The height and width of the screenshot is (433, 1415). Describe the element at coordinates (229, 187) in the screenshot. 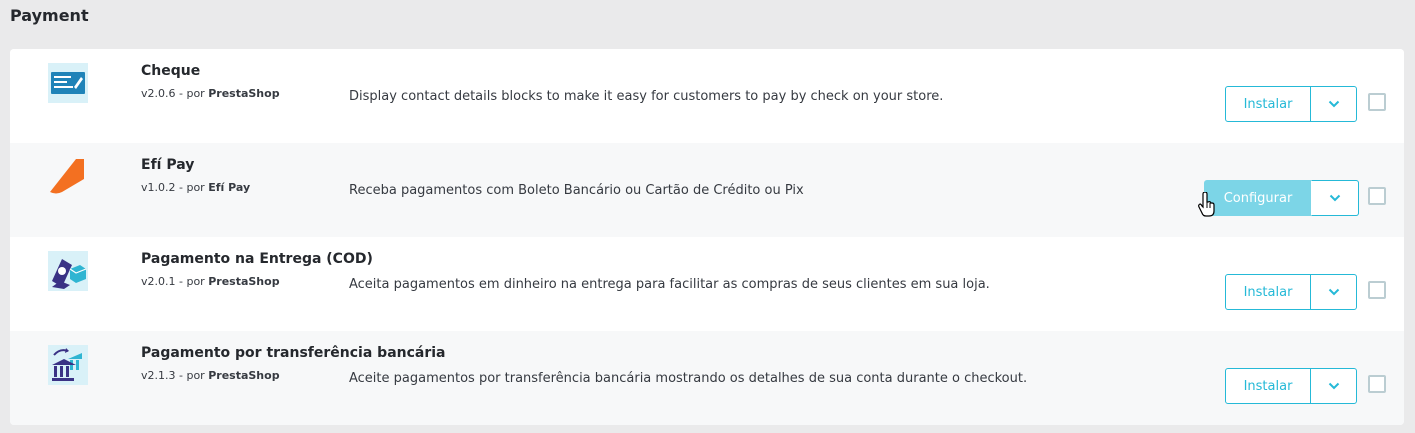

I see `module-author: Efí Pay` at that location.